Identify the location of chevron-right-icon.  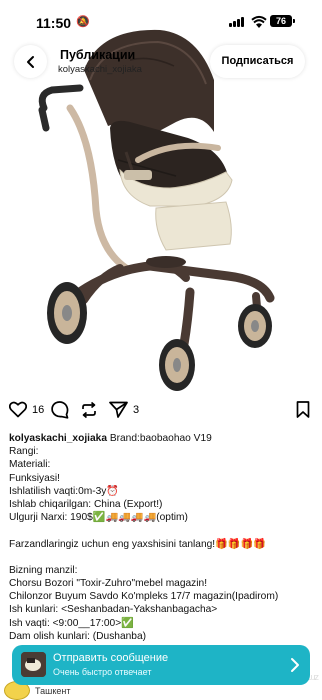
(295, 665).